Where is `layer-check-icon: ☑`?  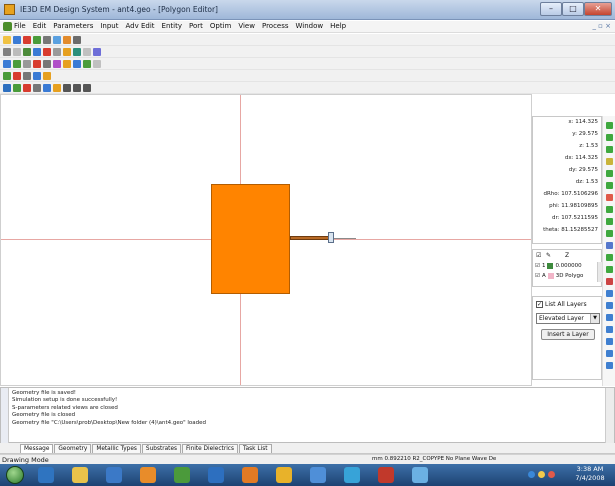 layer-check-icon: ☑ is located at coordinates (538, 255).